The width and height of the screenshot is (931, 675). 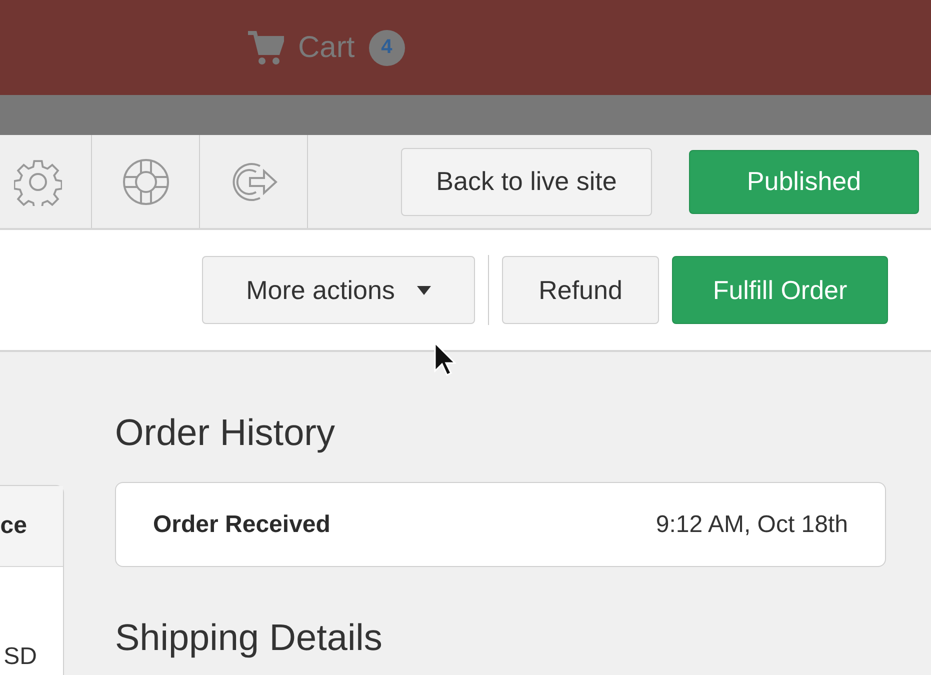 What do you see at coordinates (386, 48) in the screenshot?
I see `cart-count-badge: 4` at bounding box center [386, 48].